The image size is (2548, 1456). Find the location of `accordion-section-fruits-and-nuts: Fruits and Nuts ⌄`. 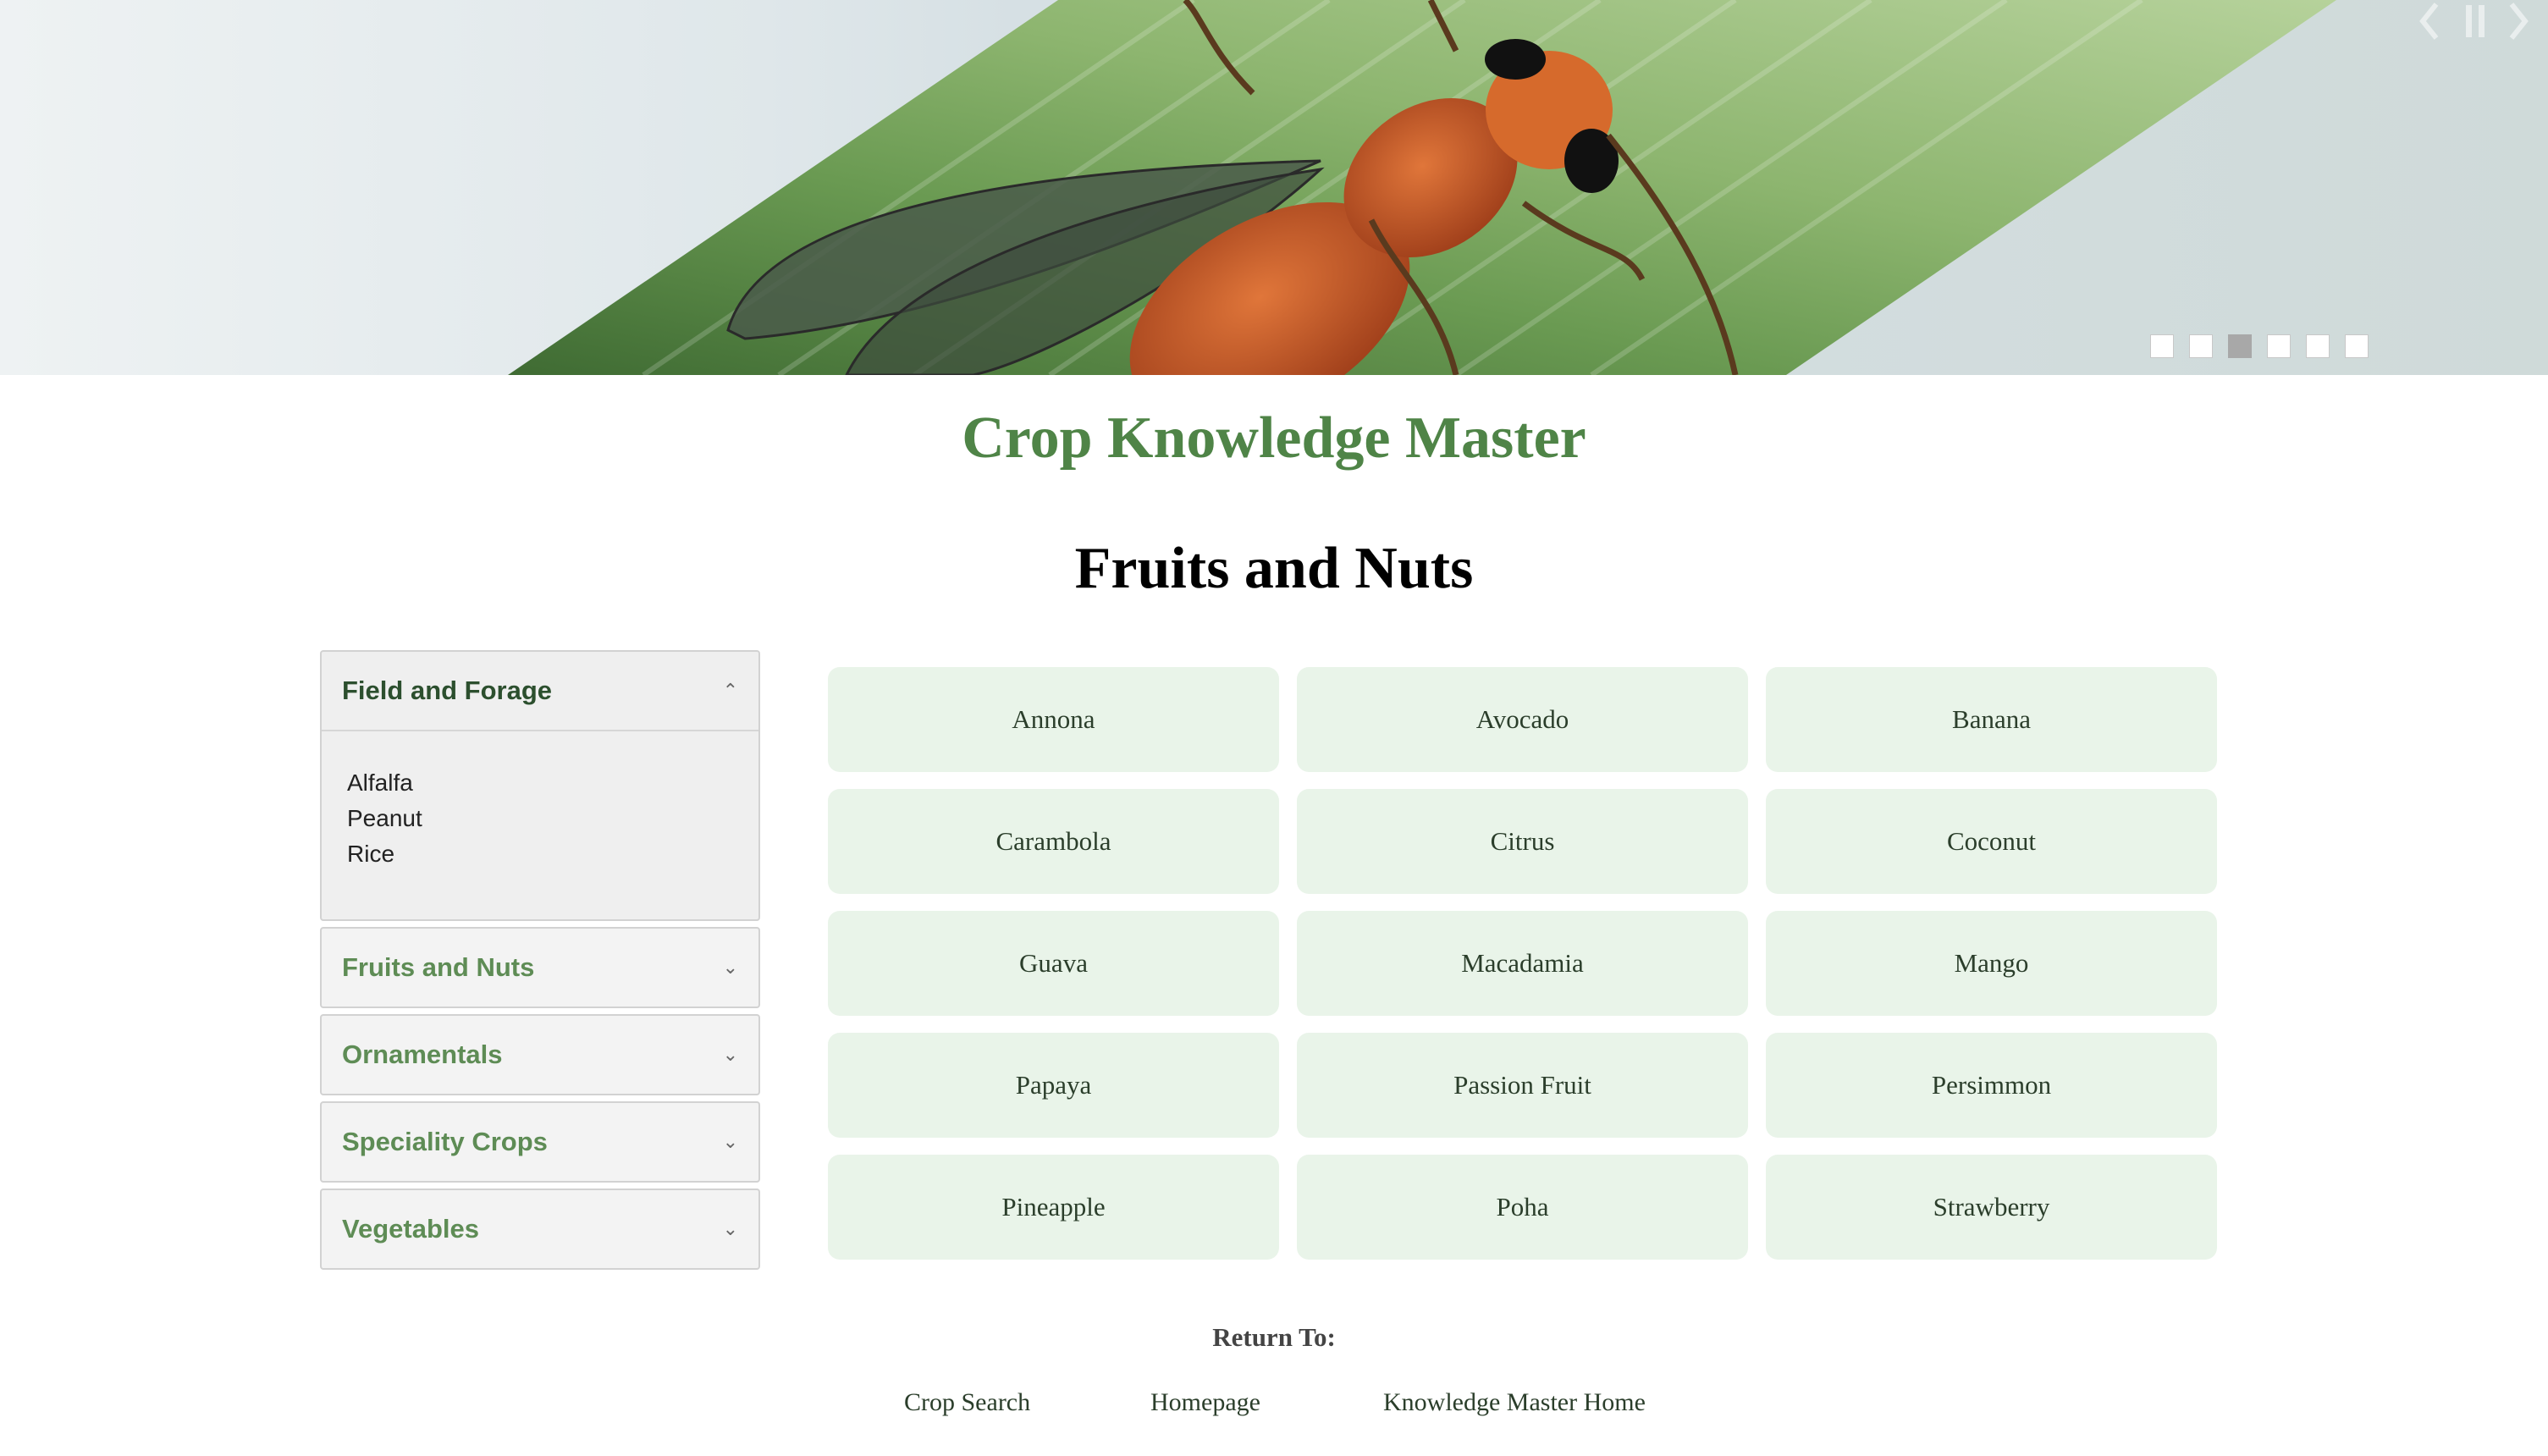

accordion-section-fruits-and-nuts: Fruits and Nuts ⌄ is located at coordinates (540, 967).